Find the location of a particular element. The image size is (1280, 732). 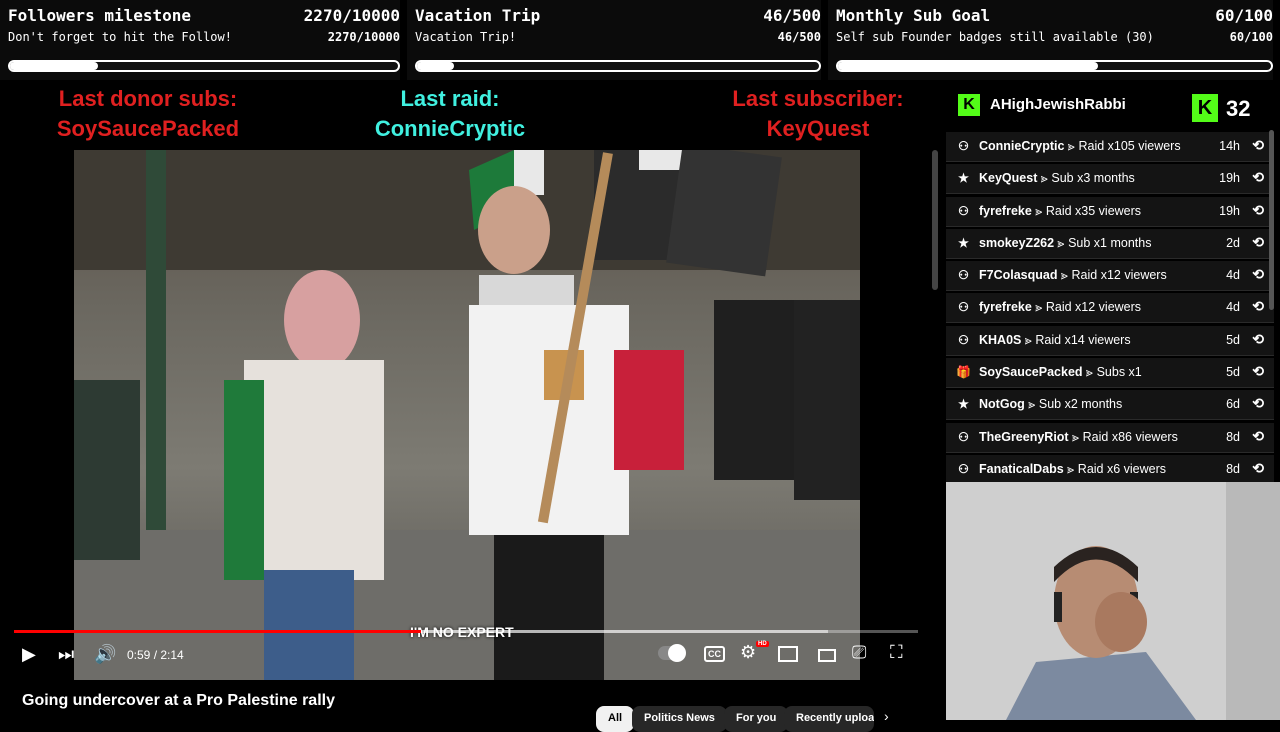

feed-event-text: F7Colasquad ⪢ Raid x12 viewers is located at coordinates (1073, 275).